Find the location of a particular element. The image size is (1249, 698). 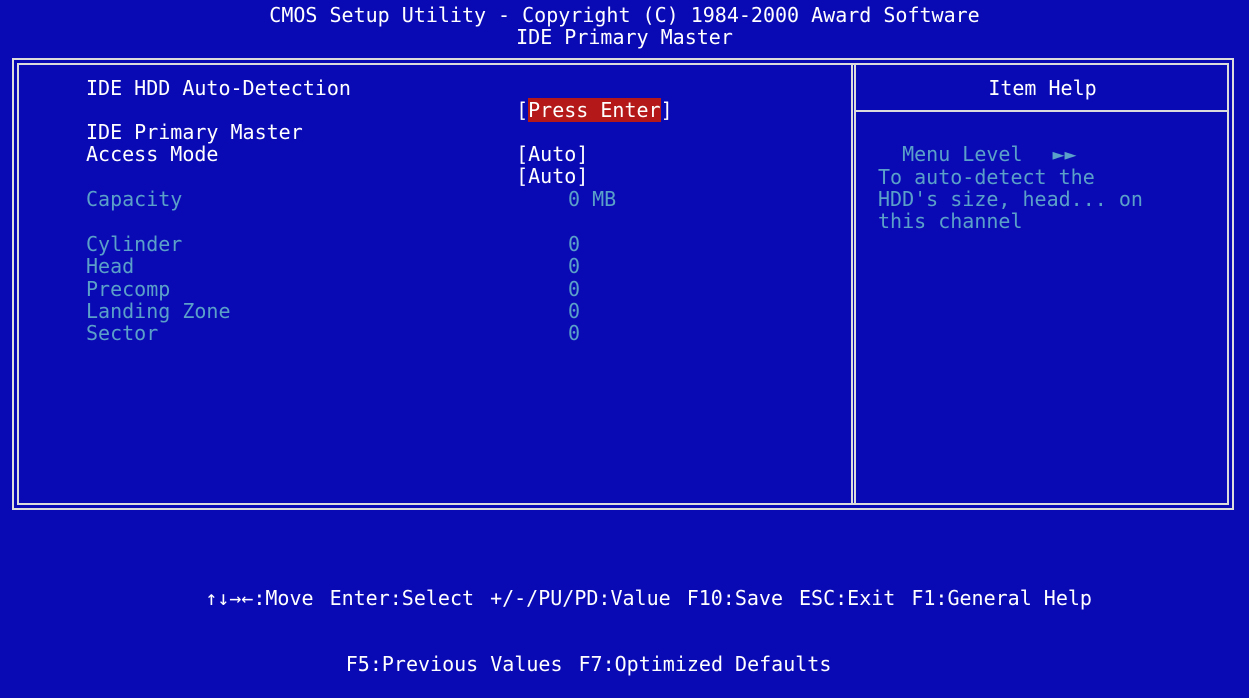

head-label: Head is located at coordinates (110, 266).